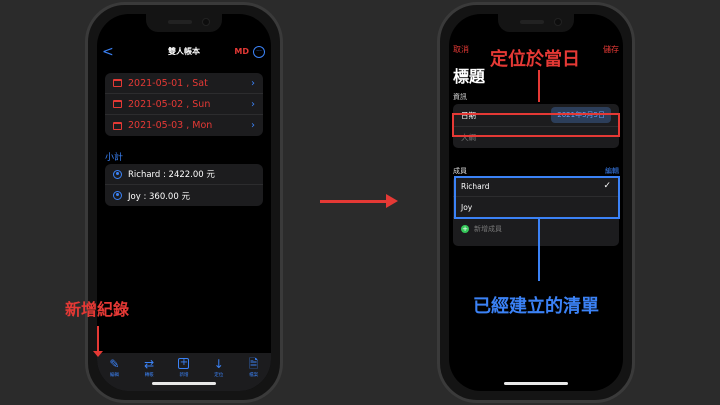  I want to click on locate-button: ↓ 定位, so click(219, 374).